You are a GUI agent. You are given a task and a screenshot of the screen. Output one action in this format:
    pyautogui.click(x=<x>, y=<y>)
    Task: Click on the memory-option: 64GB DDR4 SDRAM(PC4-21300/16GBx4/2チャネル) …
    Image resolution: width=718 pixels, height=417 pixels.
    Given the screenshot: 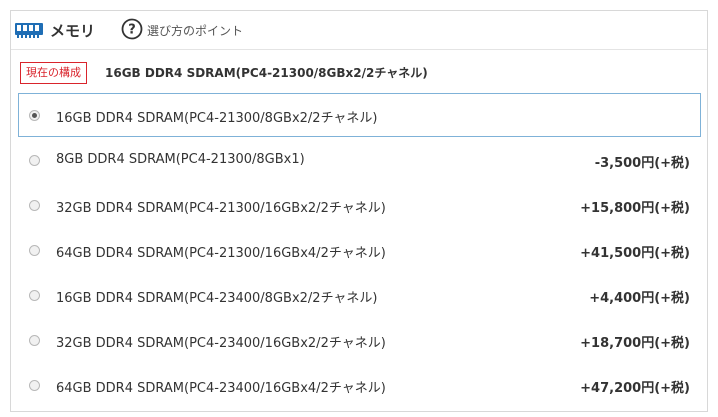 What is the action you would take?
    pyautogui.click(x=359, y=250)
    